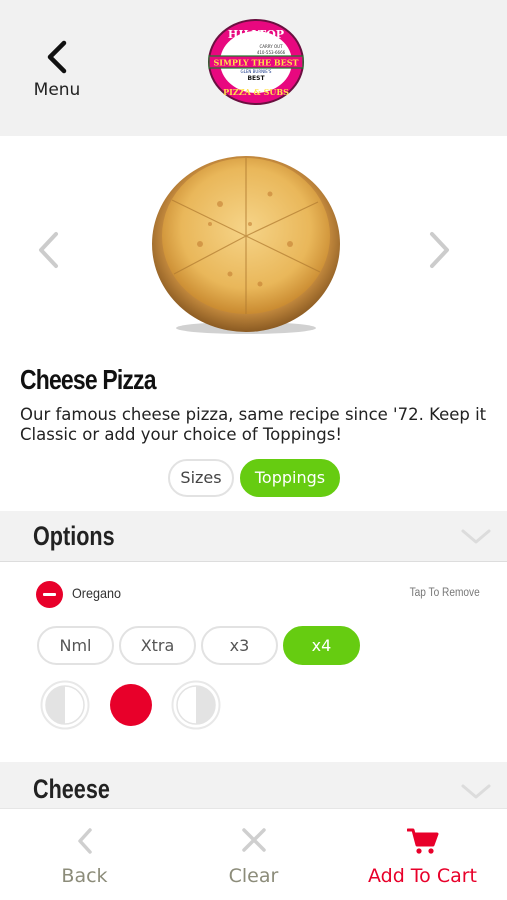 The width and height of the screenshot is (507, 900). I want to click on divider, so click(253, 561).